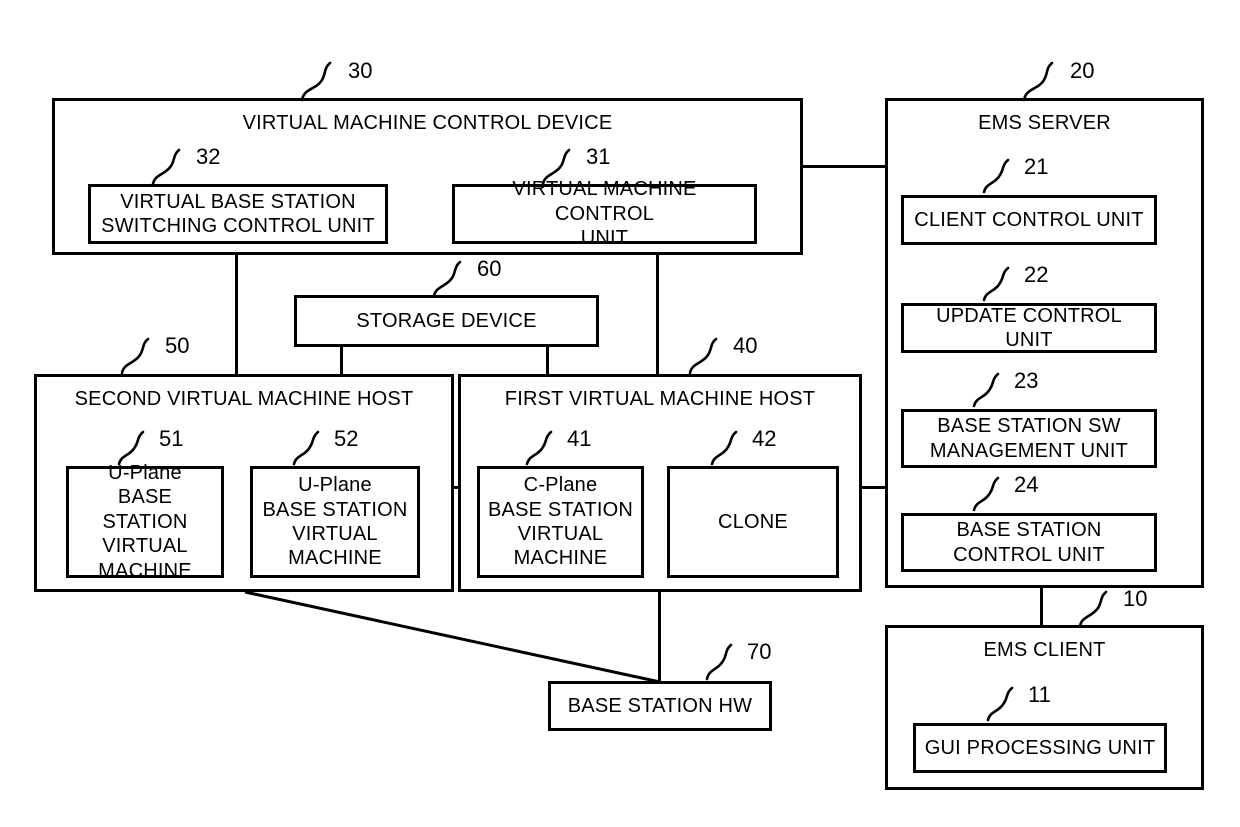 Image resolution: width=1240 pixels, height=827 pixels. I want to click on c-plane-base-station-virtual-machine-41-box: C-Plane BASE STATION VIRTUAL MACHINE, so click(560, 522).